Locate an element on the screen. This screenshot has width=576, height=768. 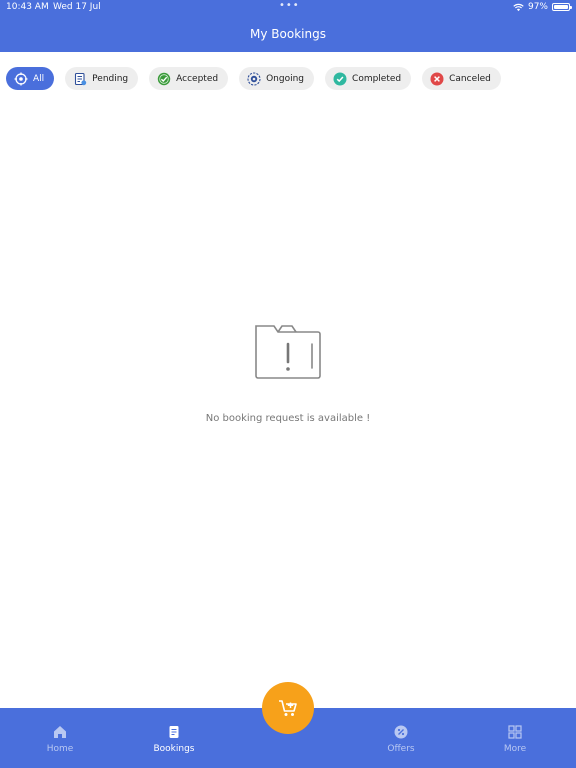
filter-canceled-label: Canceled is located at coordinates (470, 78).